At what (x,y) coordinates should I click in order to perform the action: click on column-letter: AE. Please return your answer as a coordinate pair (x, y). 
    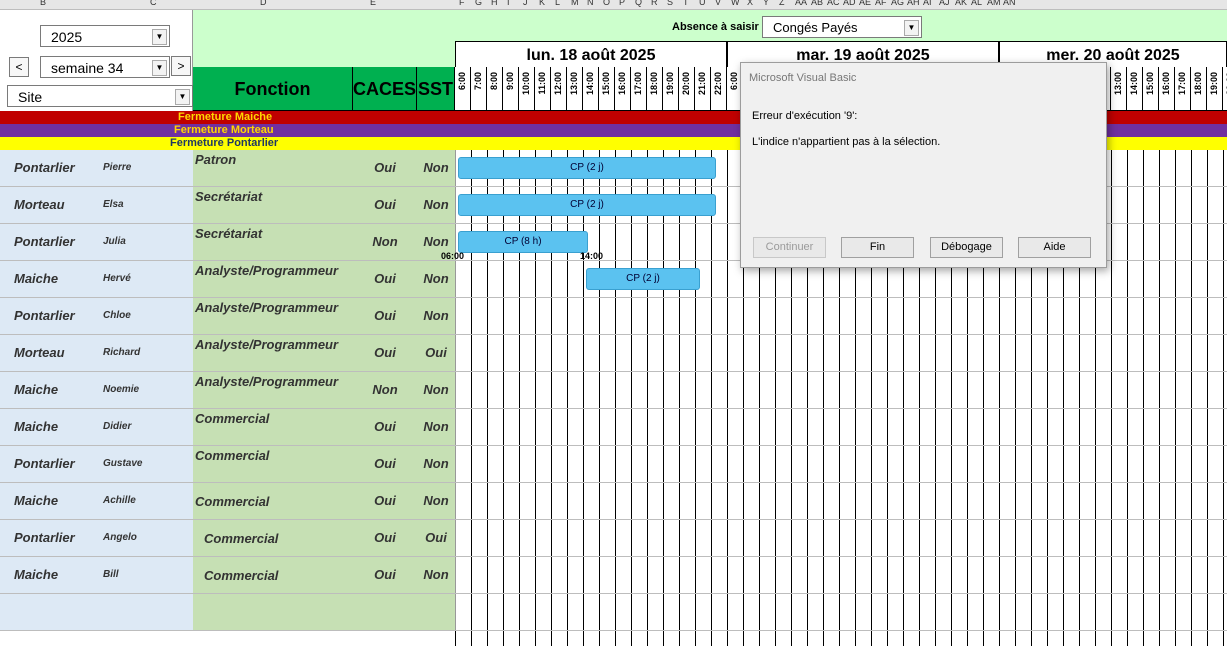
    Looking at the image, I should click on (865, 3).